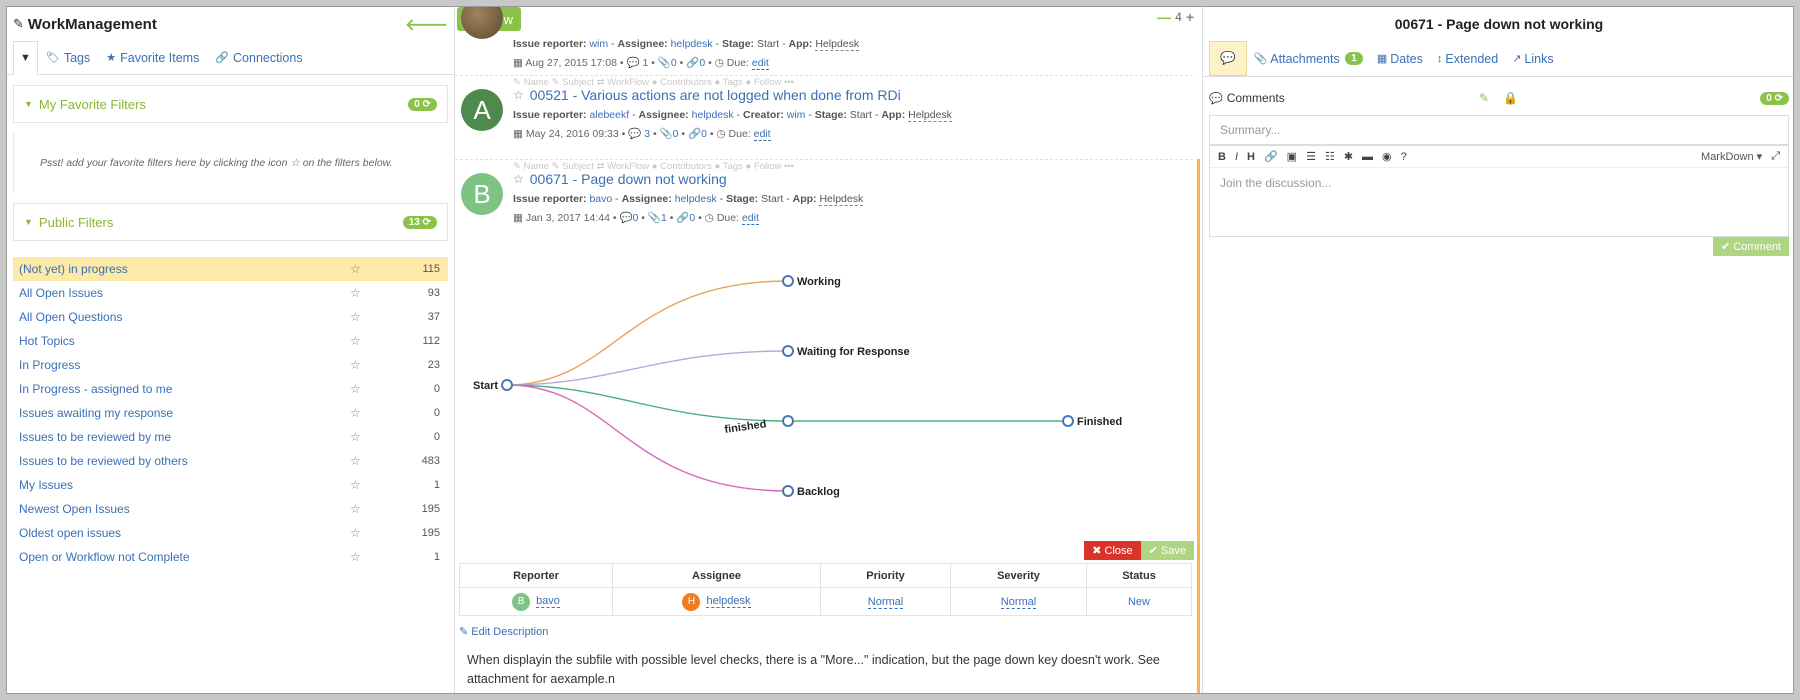  What do you see at coordinates (620, 179) in the screenshot?
I see `issue-title: ☆ 00671 - Page down not working` at bounding box center [620, 179].